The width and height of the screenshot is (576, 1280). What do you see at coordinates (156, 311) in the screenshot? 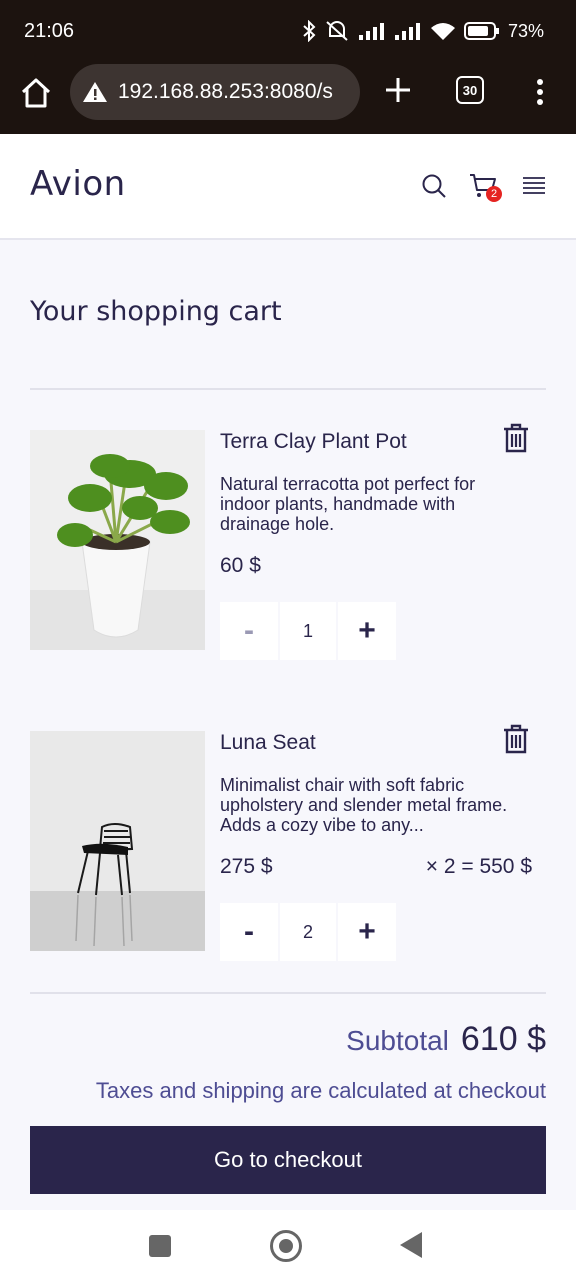
I see `page-title: Your shopping cart` at bounding box center [156, 311].